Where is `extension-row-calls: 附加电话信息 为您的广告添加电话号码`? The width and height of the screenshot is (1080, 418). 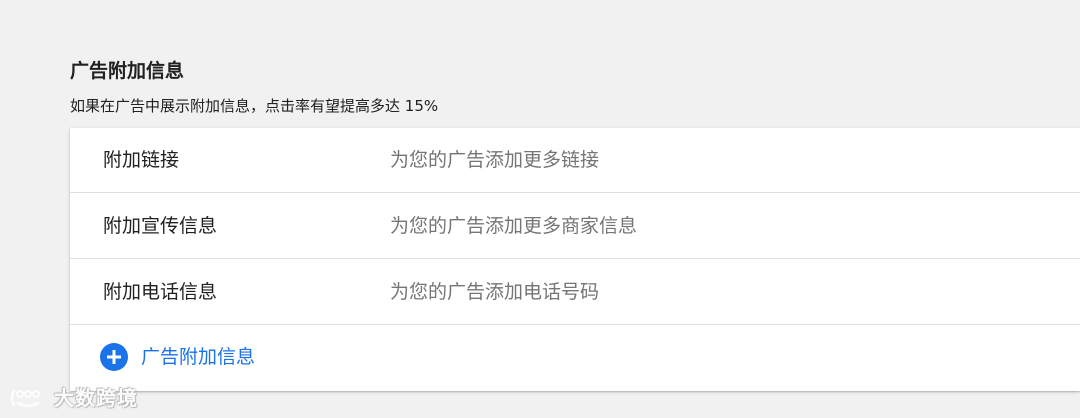
extension-row-calls: 附加电话信息 为您的广告添加电话号码 is located at coordinates (575, 292).